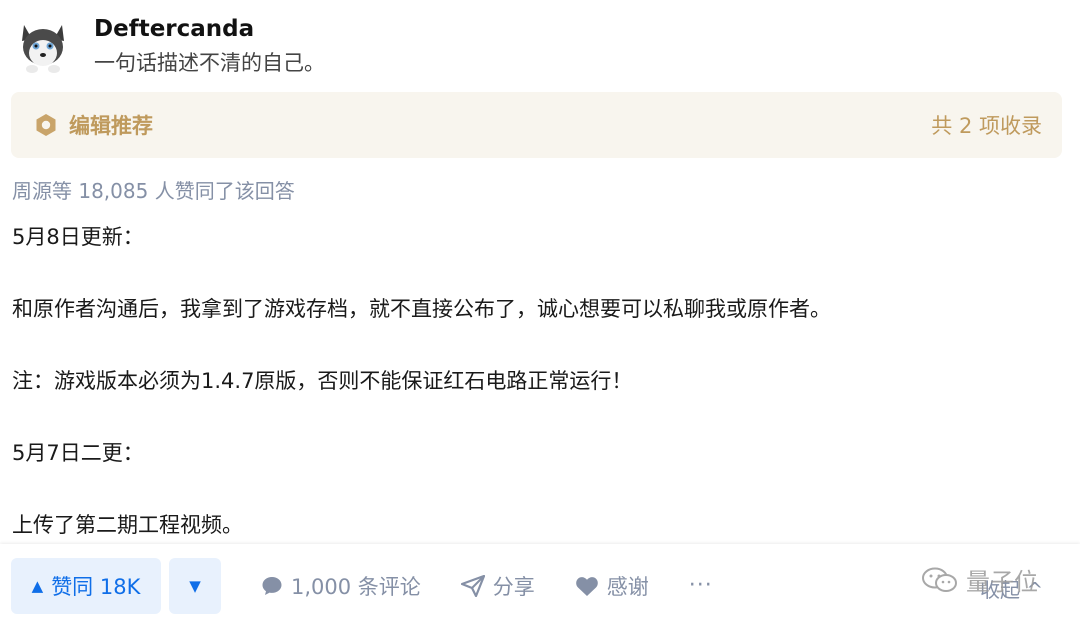 The height and width of the screenshot is (627, 1080). I want to click on content-paragraph: 5月8日更新：, so click(78, 237).